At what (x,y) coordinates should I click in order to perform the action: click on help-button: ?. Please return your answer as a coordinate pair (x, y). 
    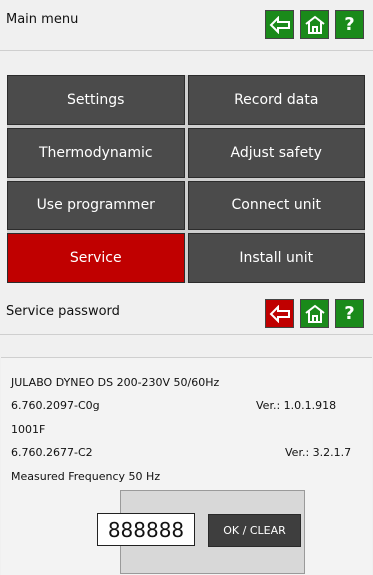
    Looking at the image, I should click on (349, 24).